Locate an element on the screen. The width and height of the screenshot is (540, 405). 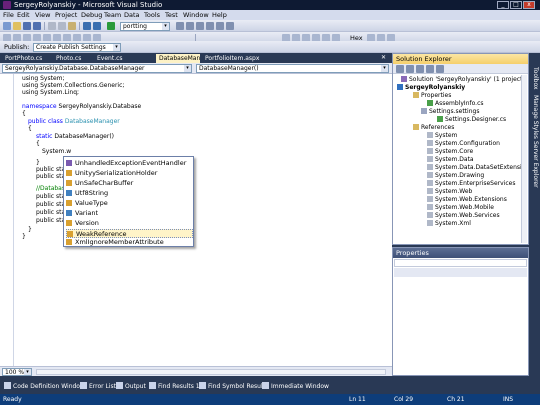
start-page-icon is located at coordinates (230, 26).